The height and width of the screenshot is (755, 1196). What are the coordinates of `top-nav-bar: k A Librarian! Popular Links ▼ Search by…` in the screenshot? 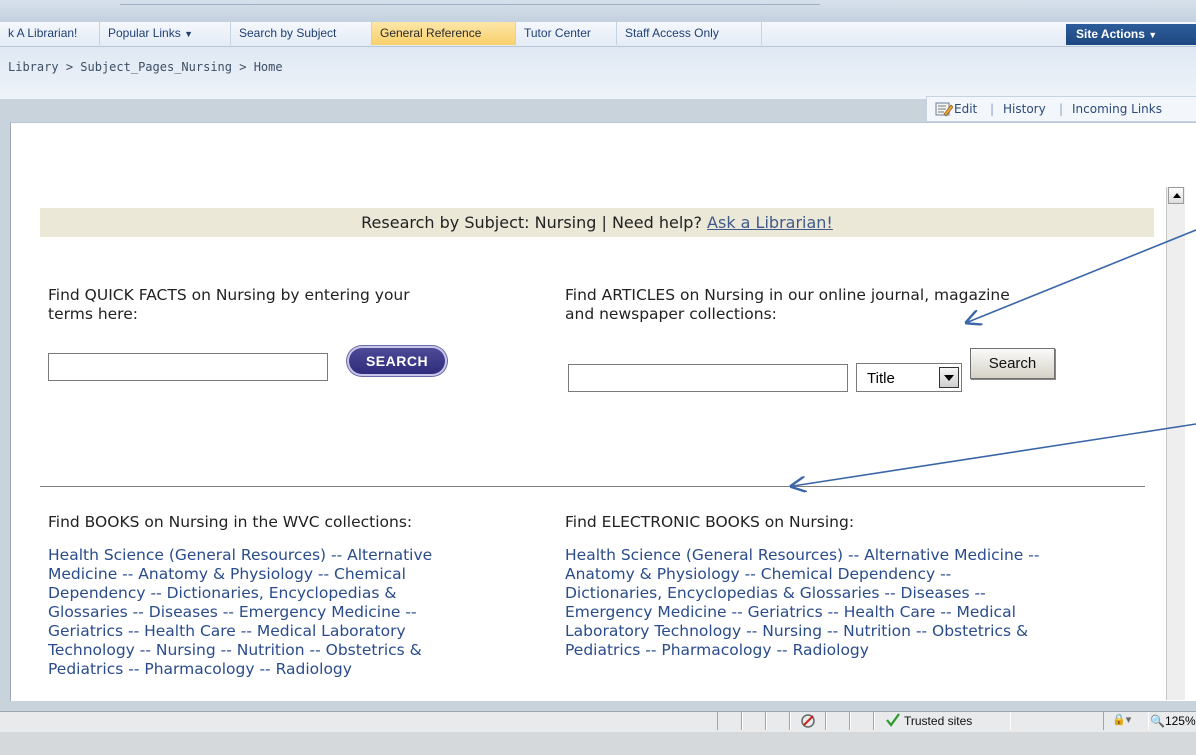 It's located at (598, 34).